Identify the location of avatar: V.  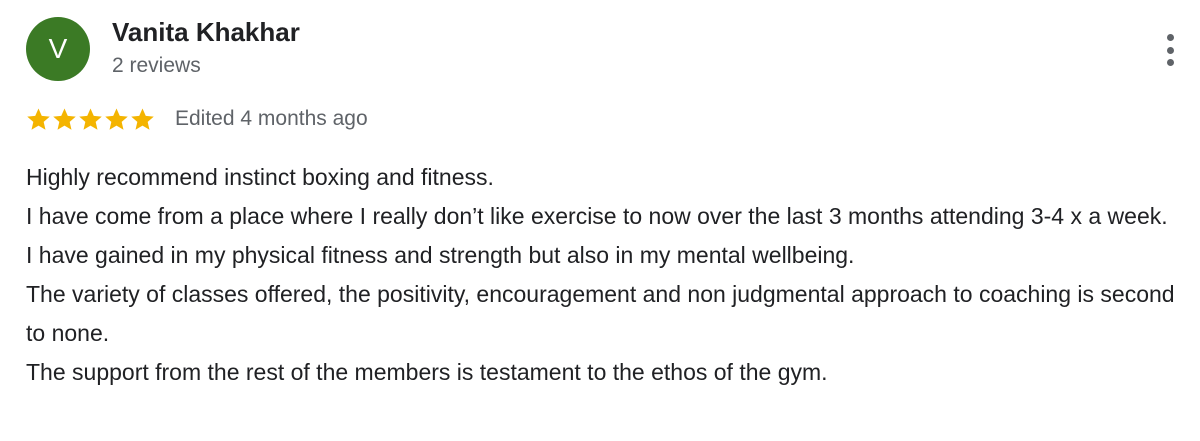
(58, 49).